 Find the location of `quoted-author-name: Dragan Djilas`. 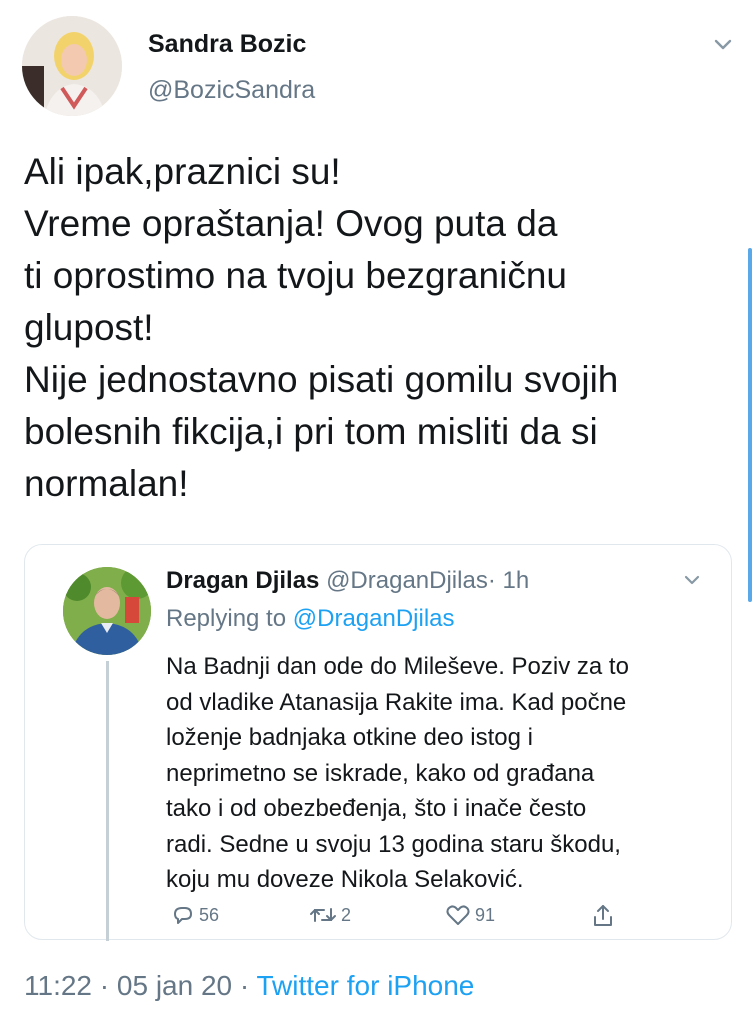

quoted-author-name: Dragan Djilas is located at coordinates (242, 580).